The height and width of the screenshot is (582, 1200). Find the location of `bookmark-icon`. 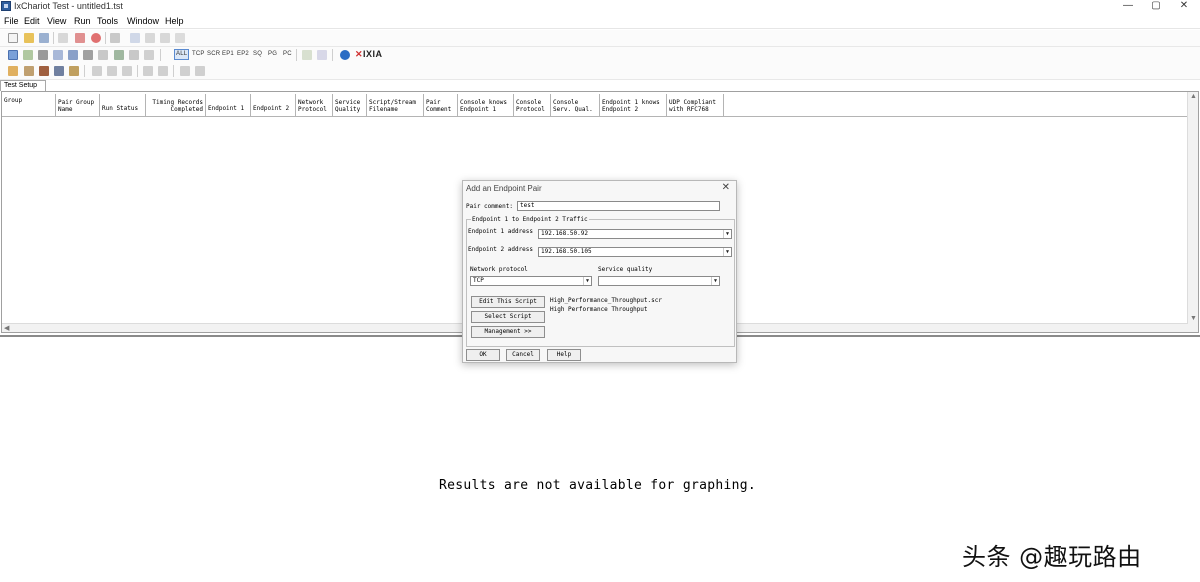

bookmark-icon is located at coordinates (44, 71).